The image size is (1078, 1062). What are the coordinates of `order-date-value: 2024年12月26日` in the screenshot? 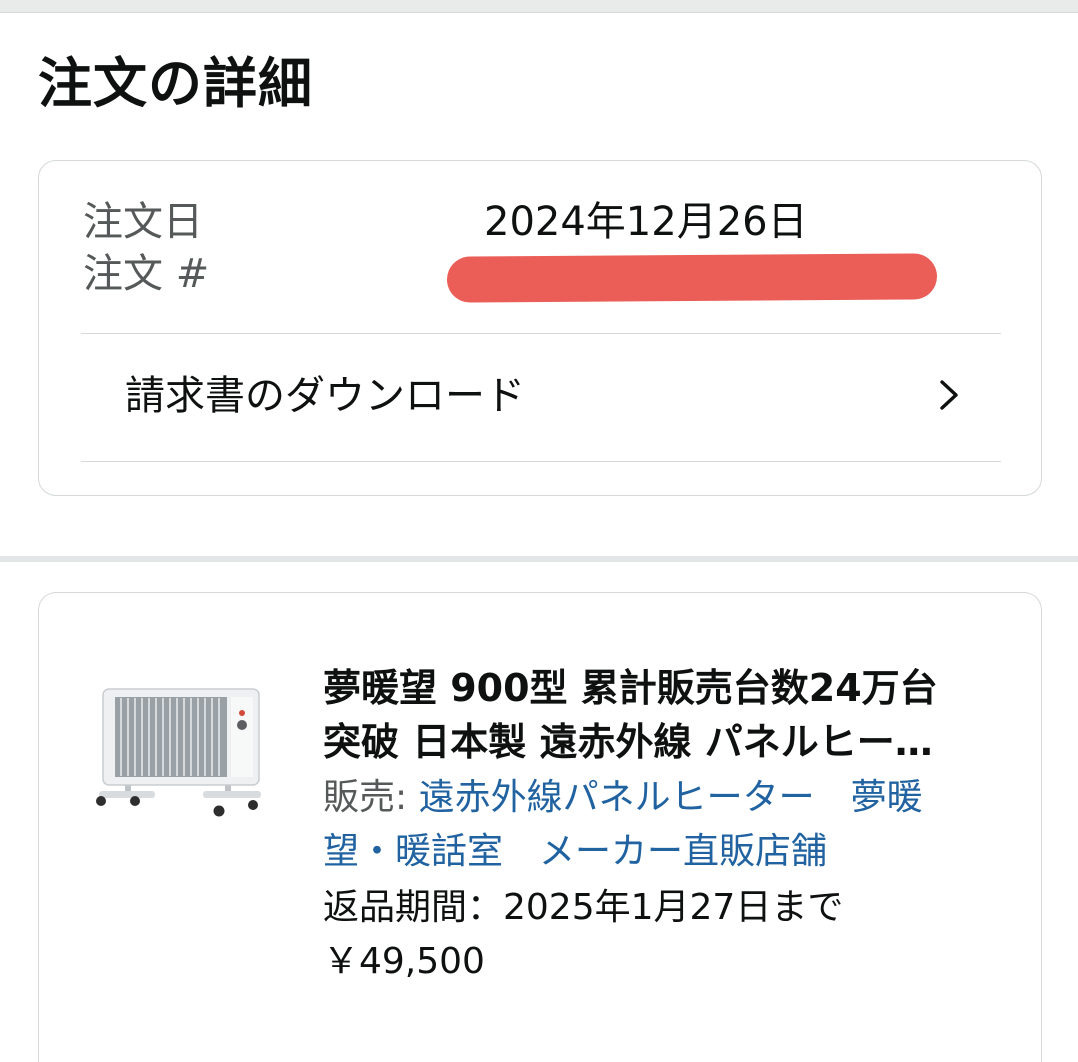 It's located at (646, 222).